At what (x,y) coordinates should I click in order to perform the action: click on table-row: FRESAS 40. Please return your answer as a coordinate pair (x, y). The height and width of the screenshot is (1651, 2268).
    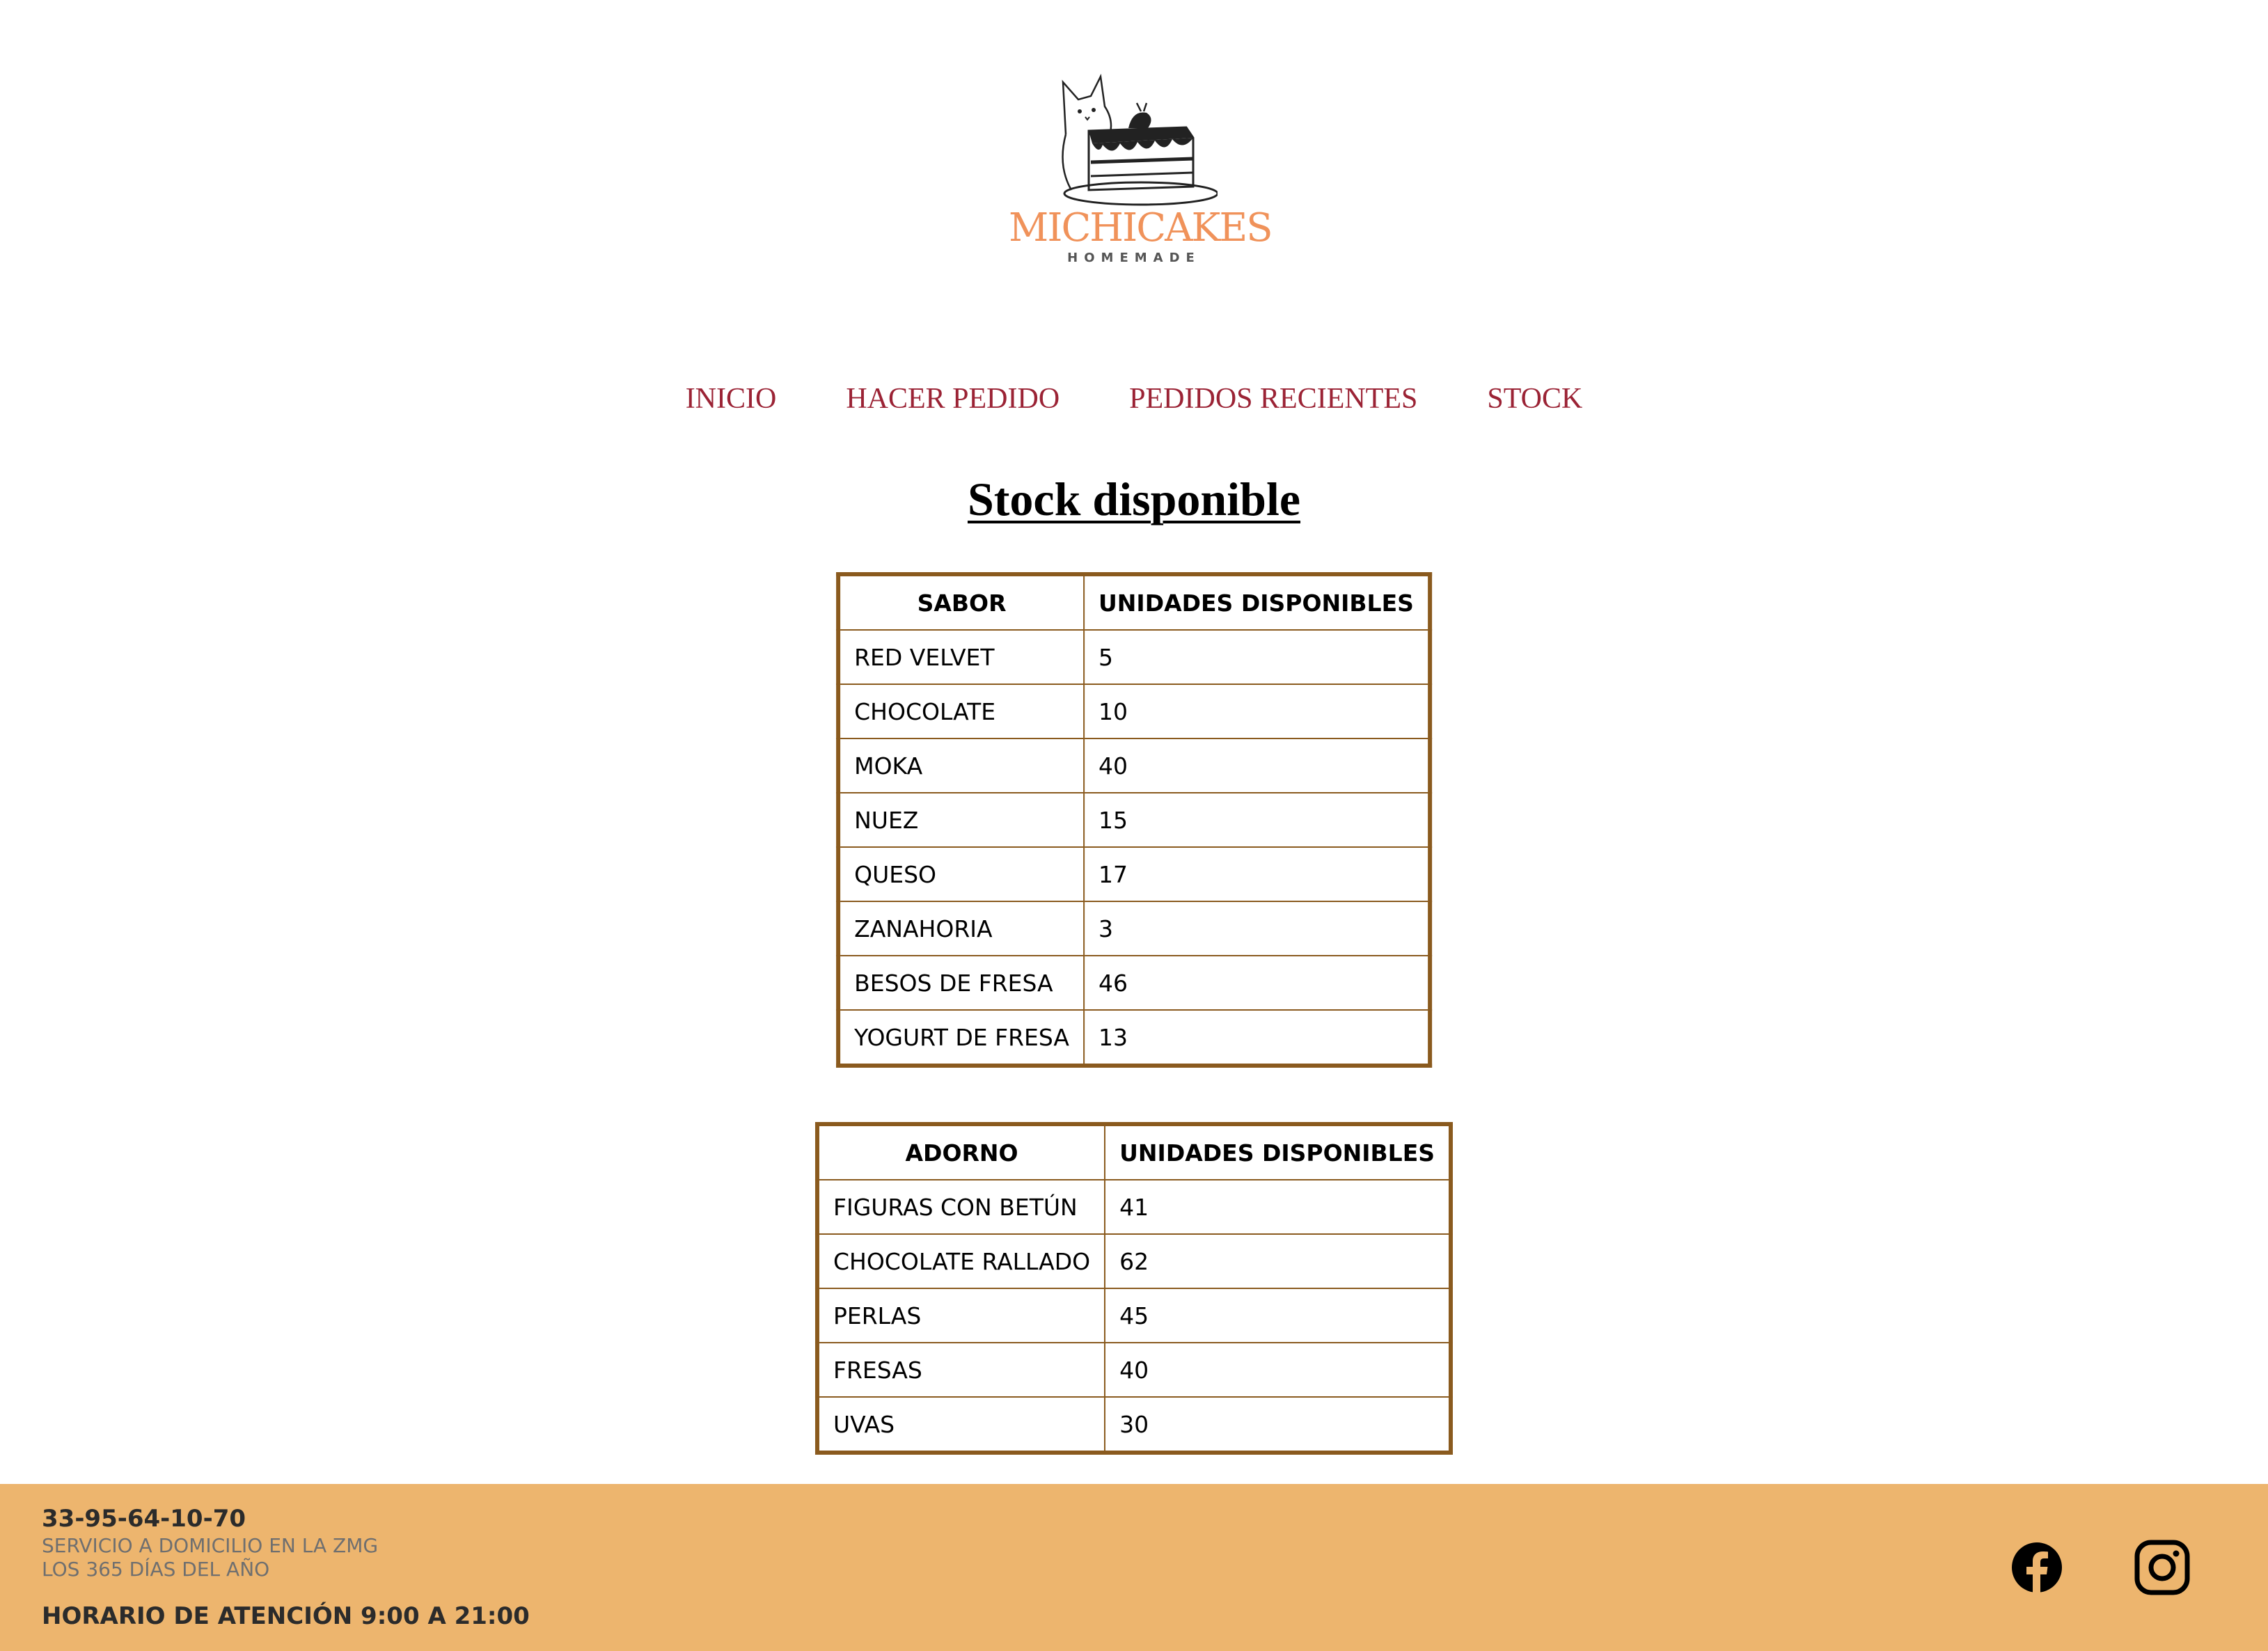
    Looking at the image, I should click on (1134, 1370).